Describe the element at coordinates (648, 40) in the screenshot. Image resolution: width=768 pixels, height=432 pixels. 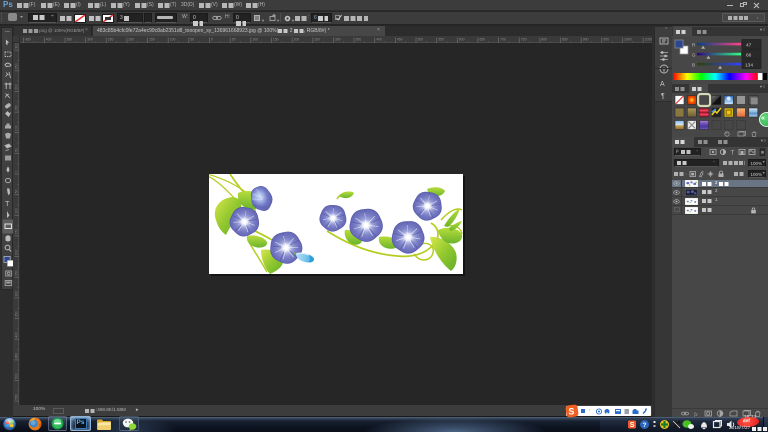
I see `svg-text: 1050` at that location.